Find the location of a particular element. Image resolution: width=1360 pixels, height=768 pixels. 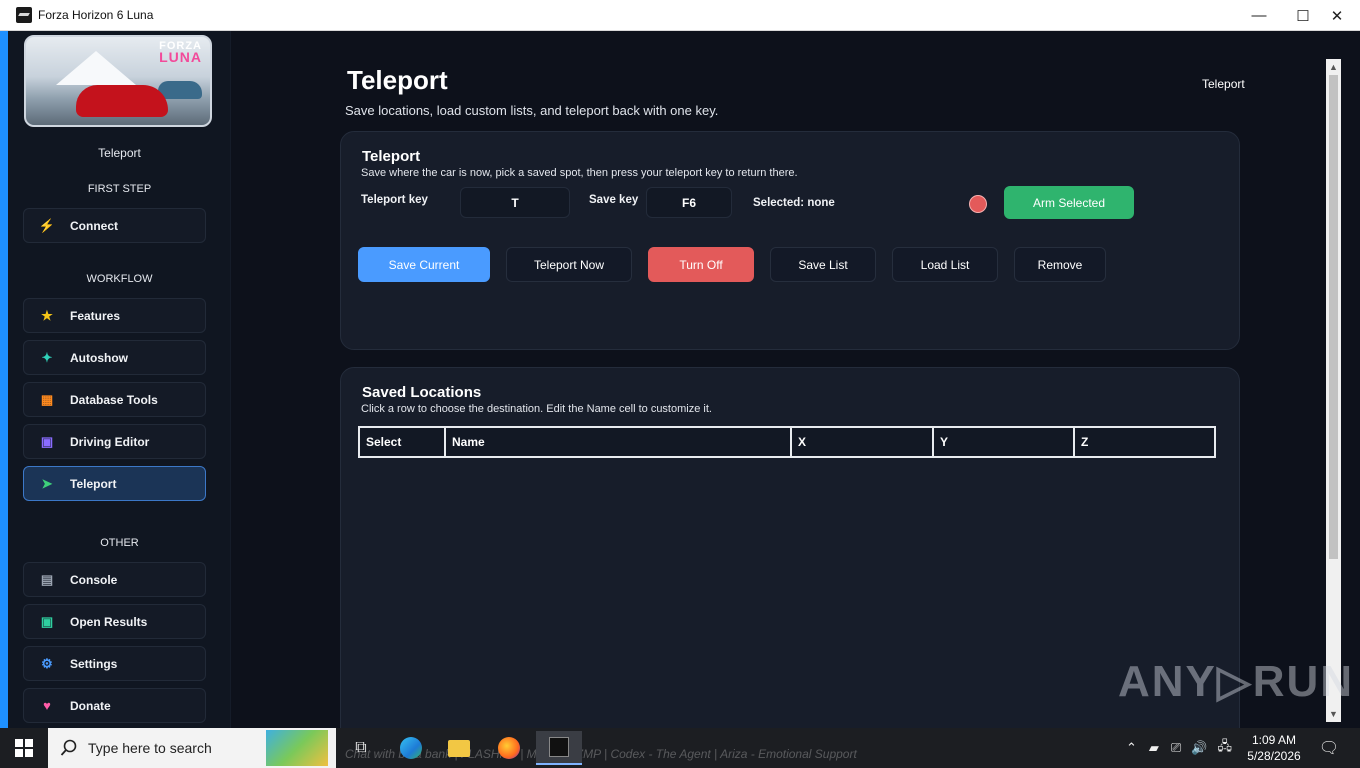

lightning-icon: ⚡ is located at coordinates (47, 225).